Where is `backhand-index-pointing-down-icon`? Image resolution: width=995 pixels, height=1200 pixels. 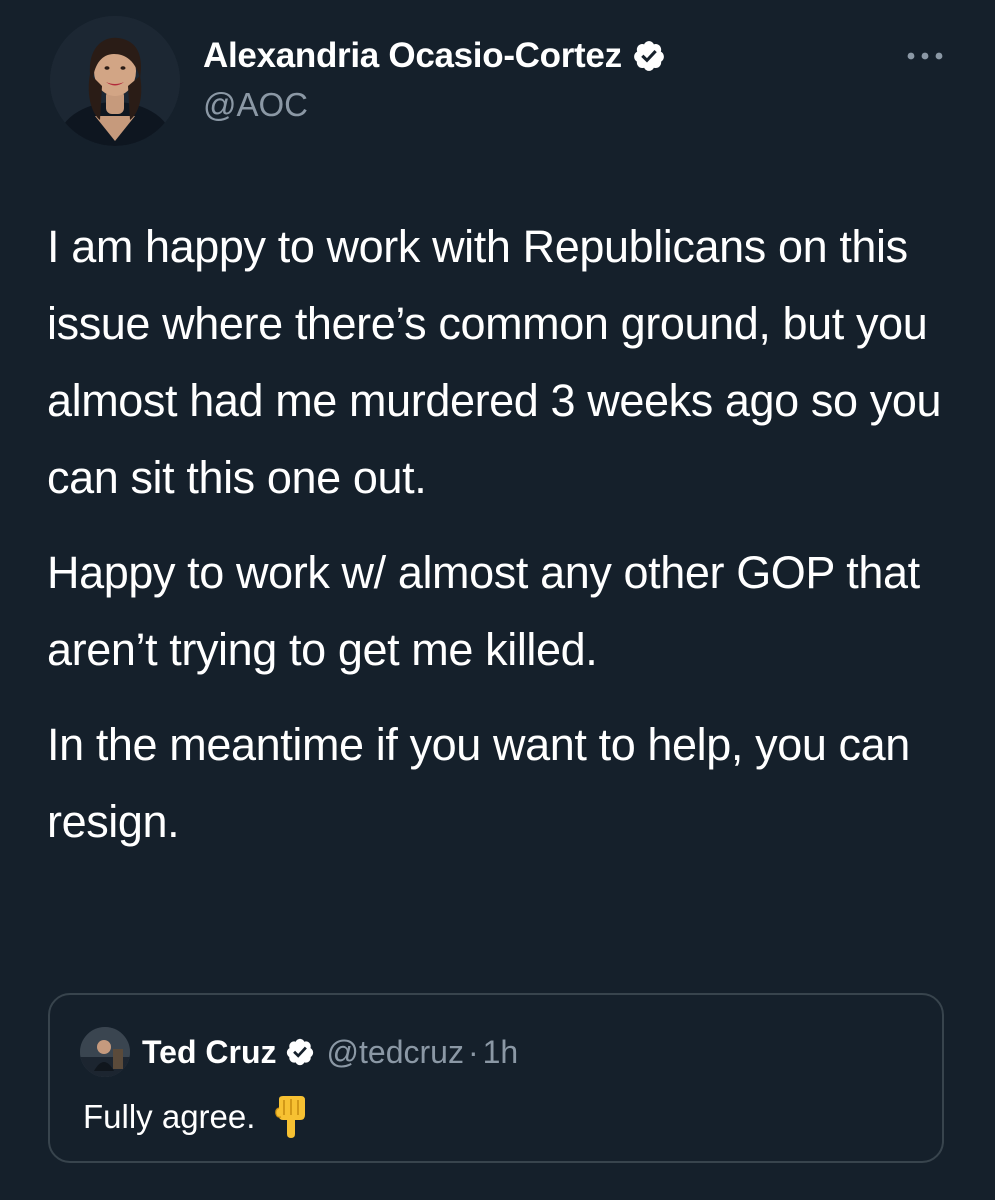
backhand-index-pointing-down-icon is located at coordinates (290, 1117).